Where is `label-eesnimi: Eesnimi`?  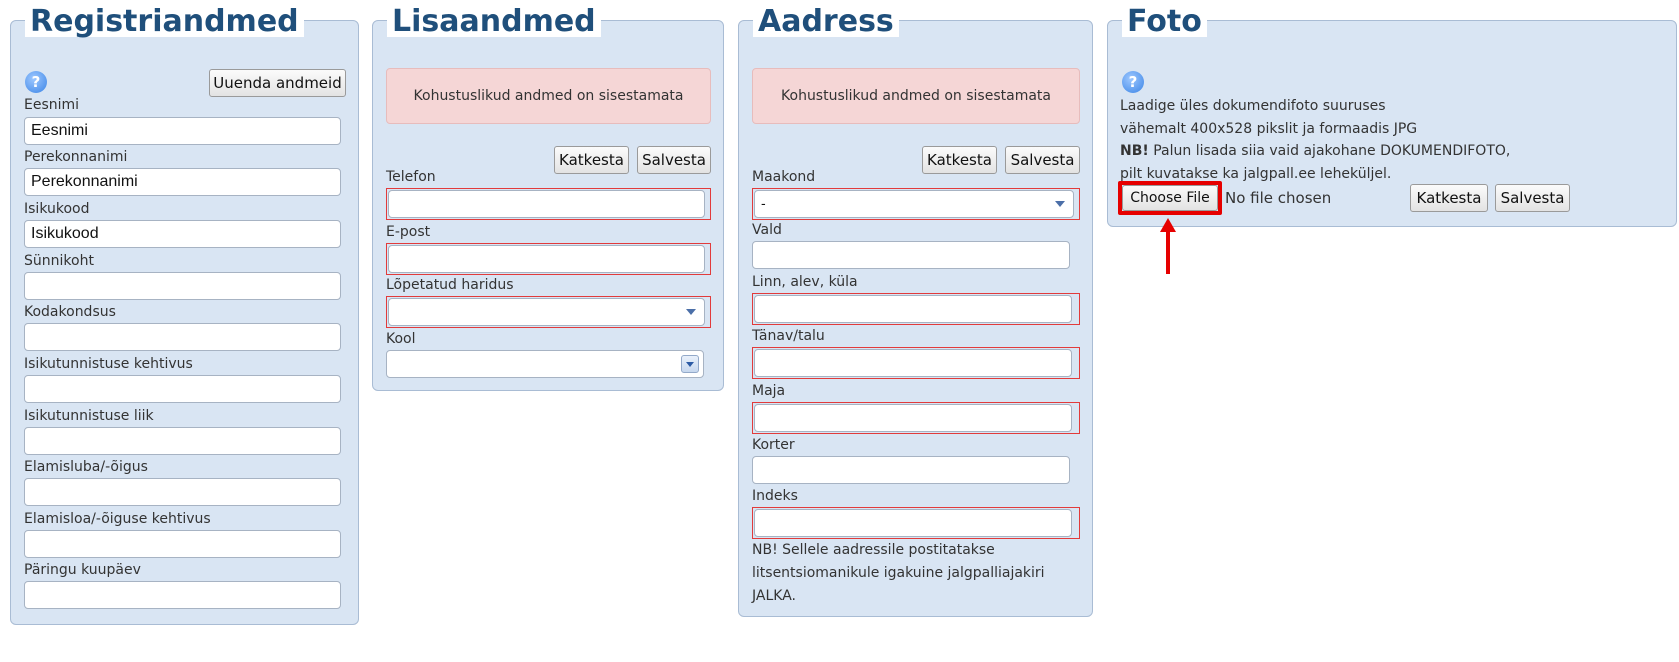 label-eesnimi: Eesnimi is located at coordinates (52, 105).